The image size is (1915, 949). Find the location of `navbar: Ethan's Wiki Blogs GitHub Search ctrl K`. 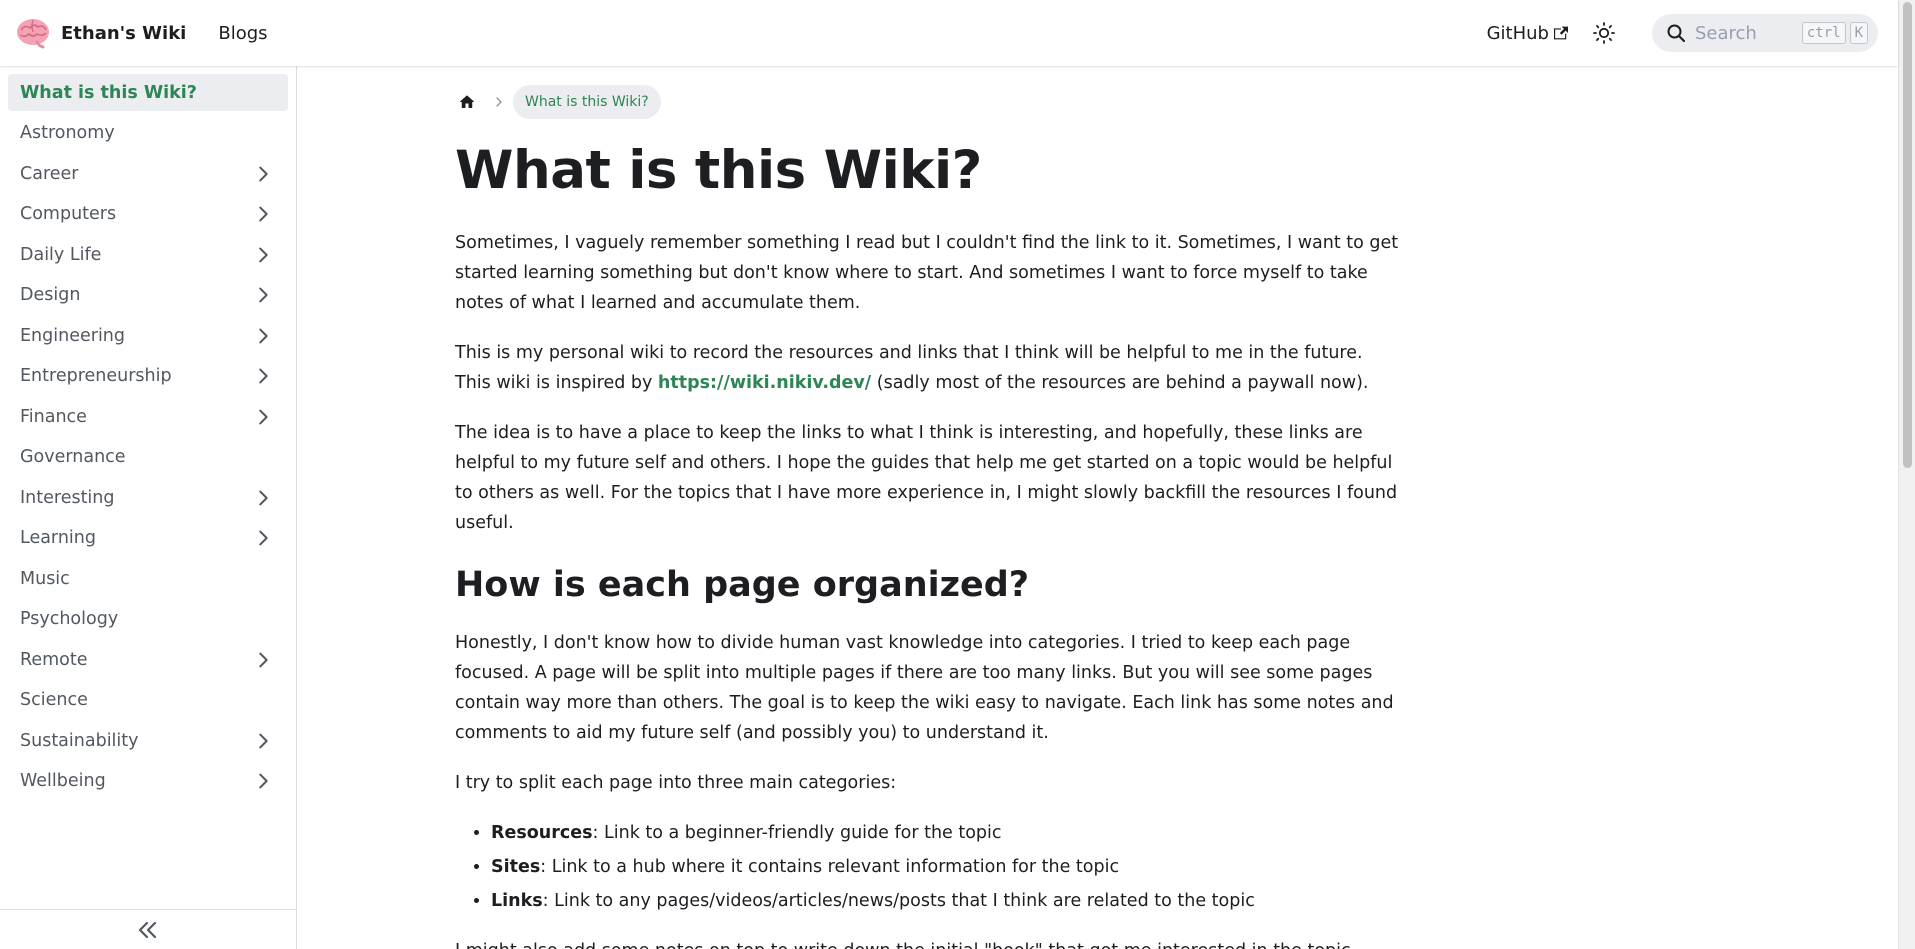

navbar: Ethan's Wiki Blogs GitHub Search ctrl K is located at coordinates (949, 33).